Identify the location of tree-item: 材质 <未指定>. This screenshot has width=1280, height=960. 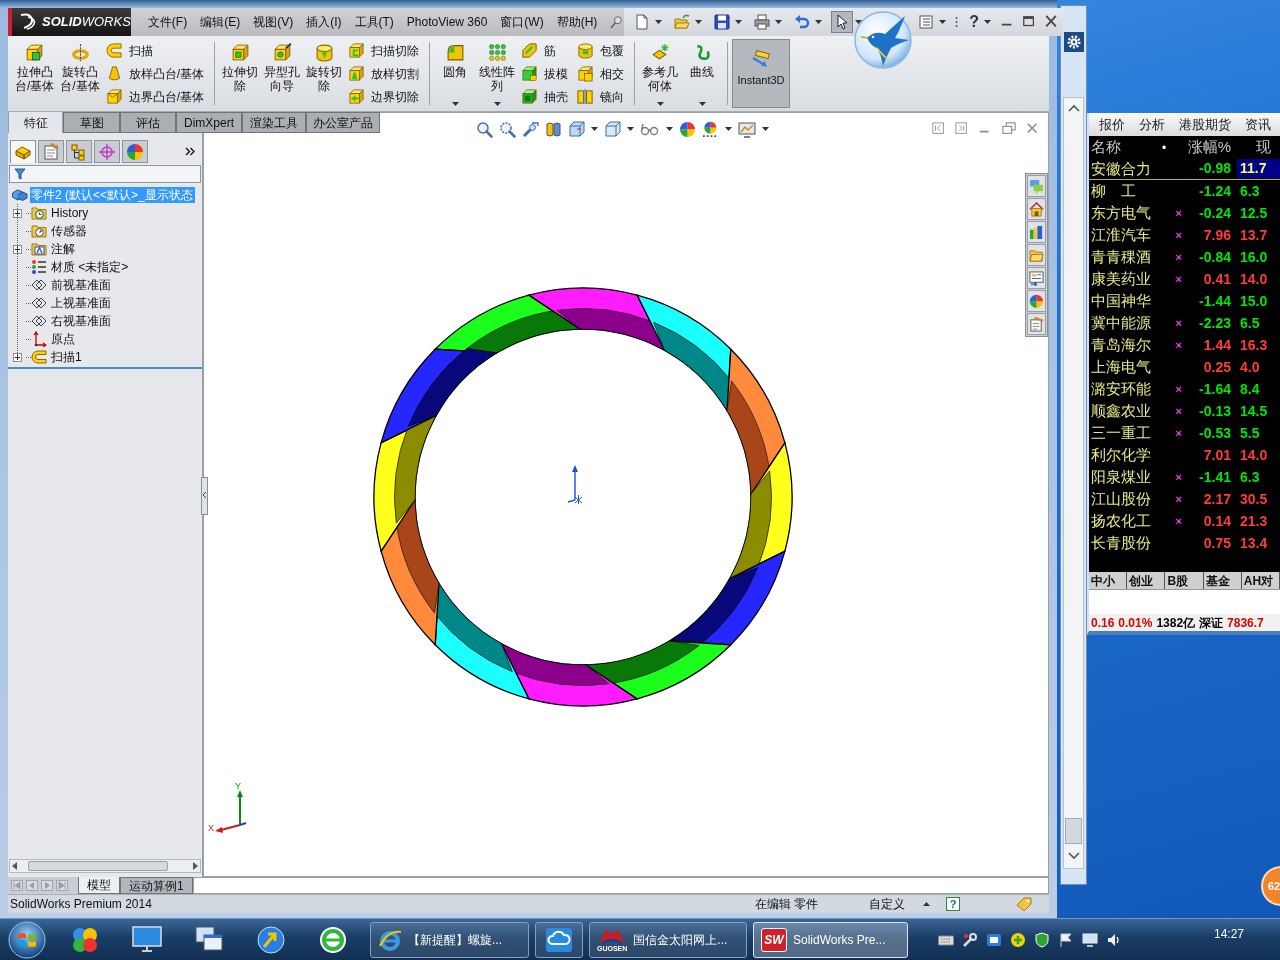
(90, 267).